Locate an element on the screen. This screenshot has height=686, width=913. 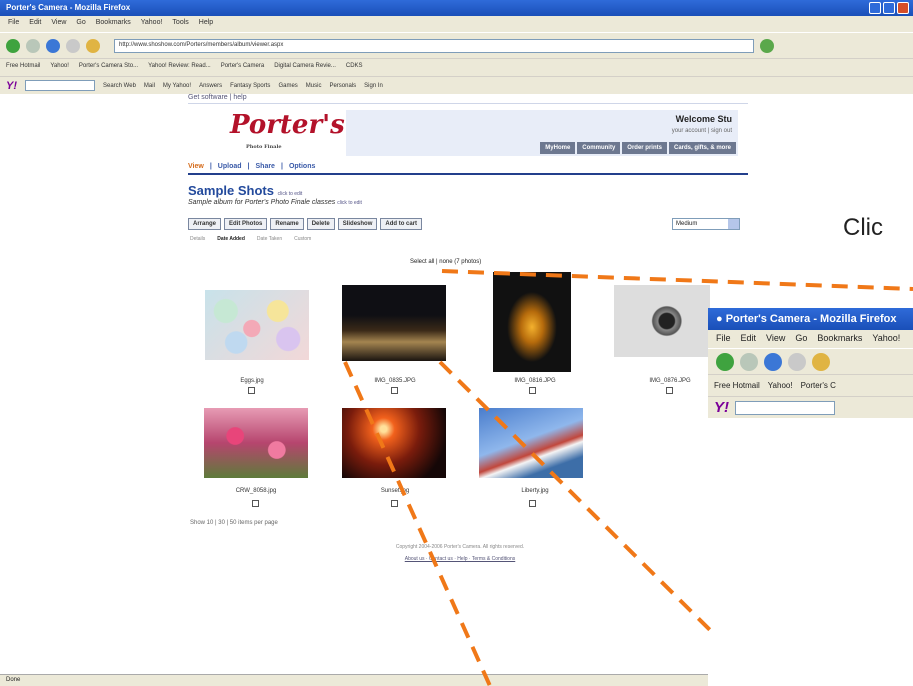
callout-line-right is located at coordinates (576, 497).